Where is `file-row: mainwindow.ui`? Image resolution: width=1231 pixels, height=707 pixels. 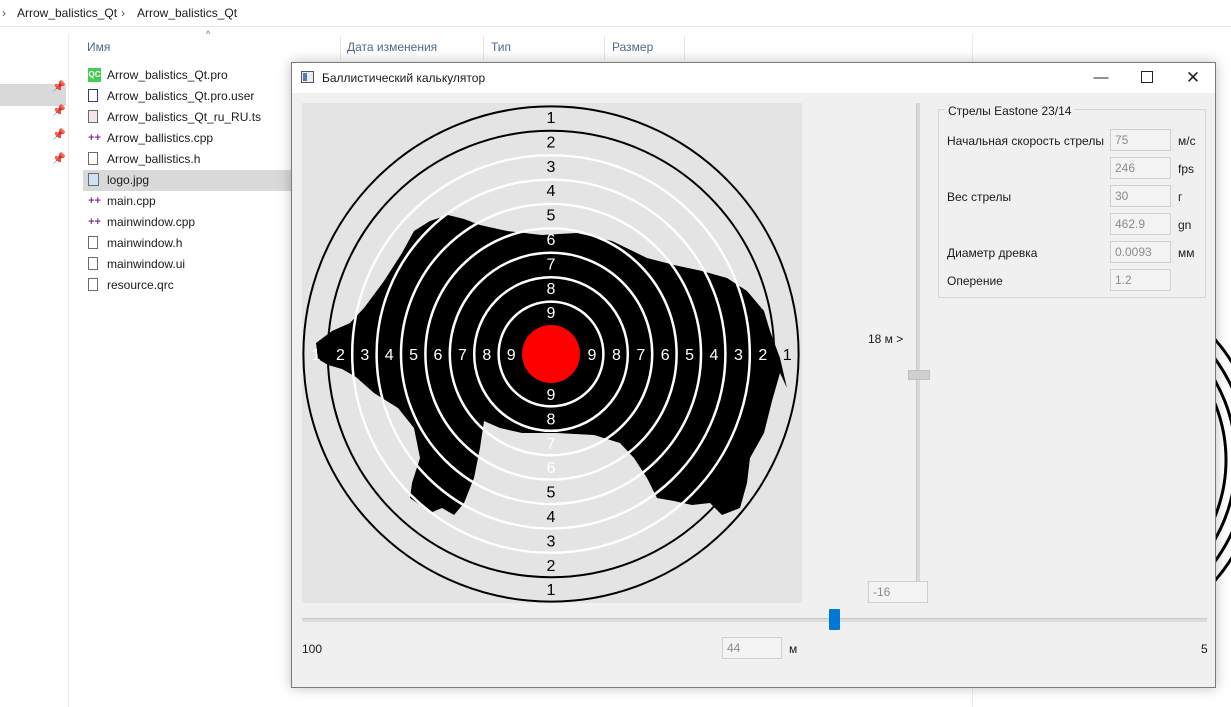 file-row: mainwindow.ui is located at coordinates (193, 264).